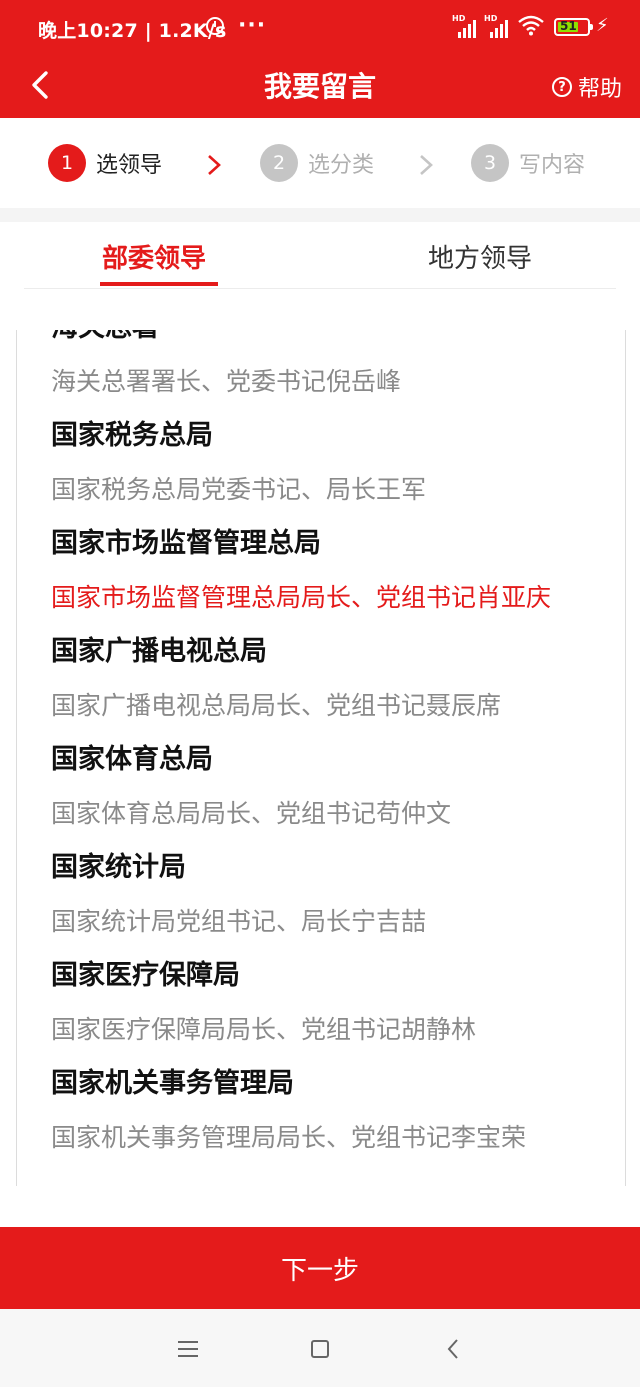  I want to click on step-2: 2 选分类, so click(317, 163).